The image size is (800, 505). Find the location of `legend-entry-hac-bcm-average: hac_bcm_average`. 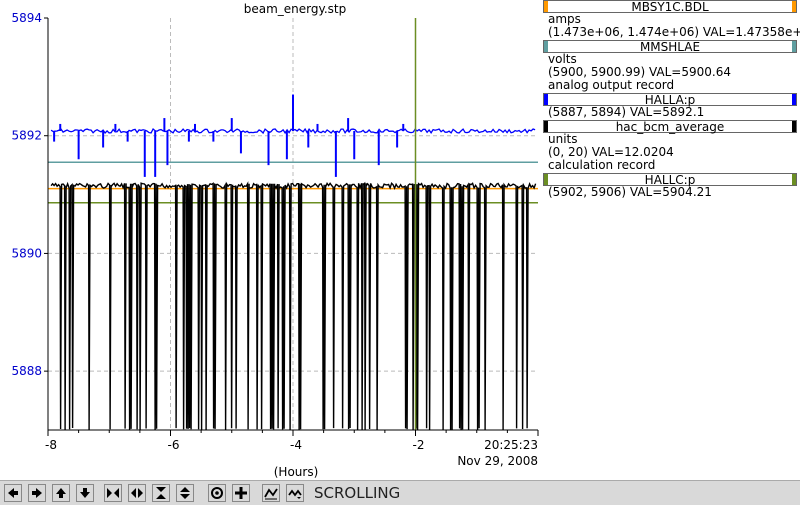

legend-entry-hac-bcm-average: hac_bcm_average is located at coordinates (670, 127).